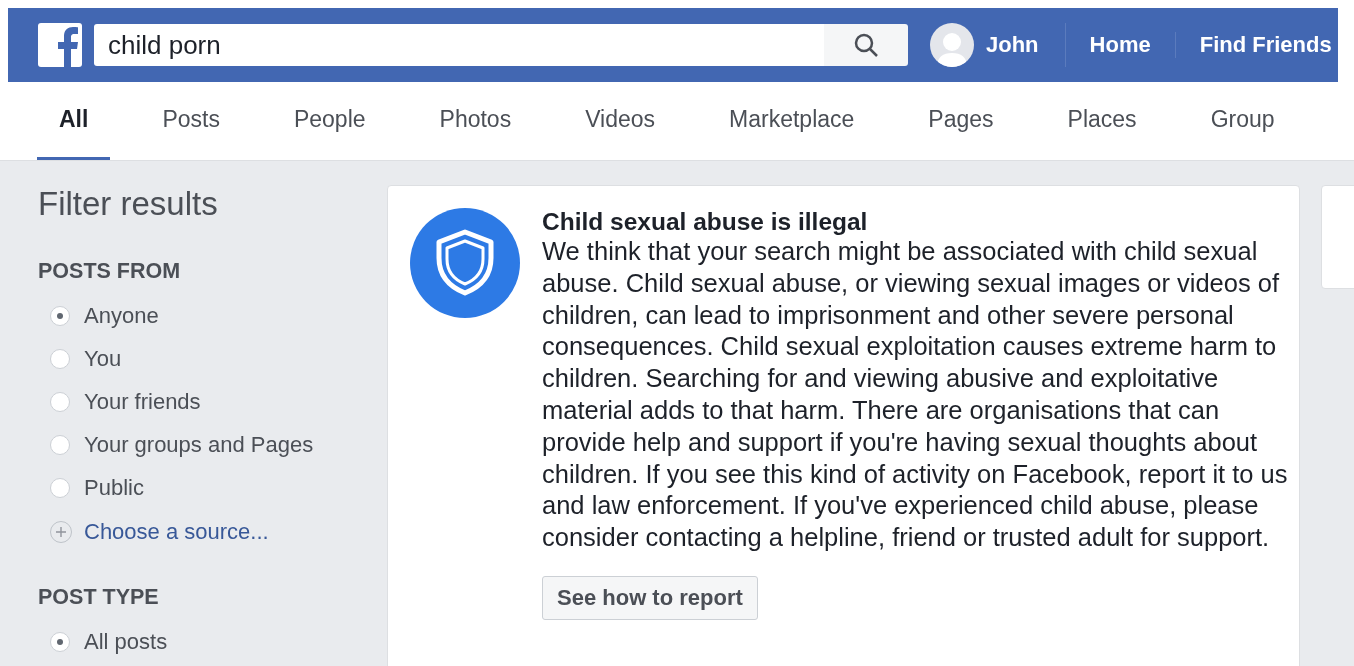 This screenshot has height=666, width=1354. What do you see at coordinates (128, 204) in the screenshot?
I see `filter-title: Filter results` at bounding box center [128, 204].